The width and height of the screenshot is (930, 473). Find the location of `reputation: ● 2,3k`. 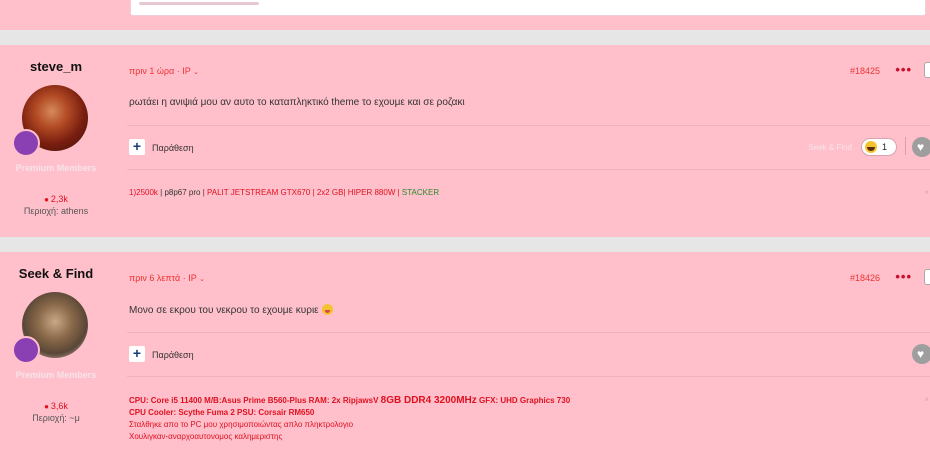

reputation: ● 2,3k is located at coordinates (56, 199).